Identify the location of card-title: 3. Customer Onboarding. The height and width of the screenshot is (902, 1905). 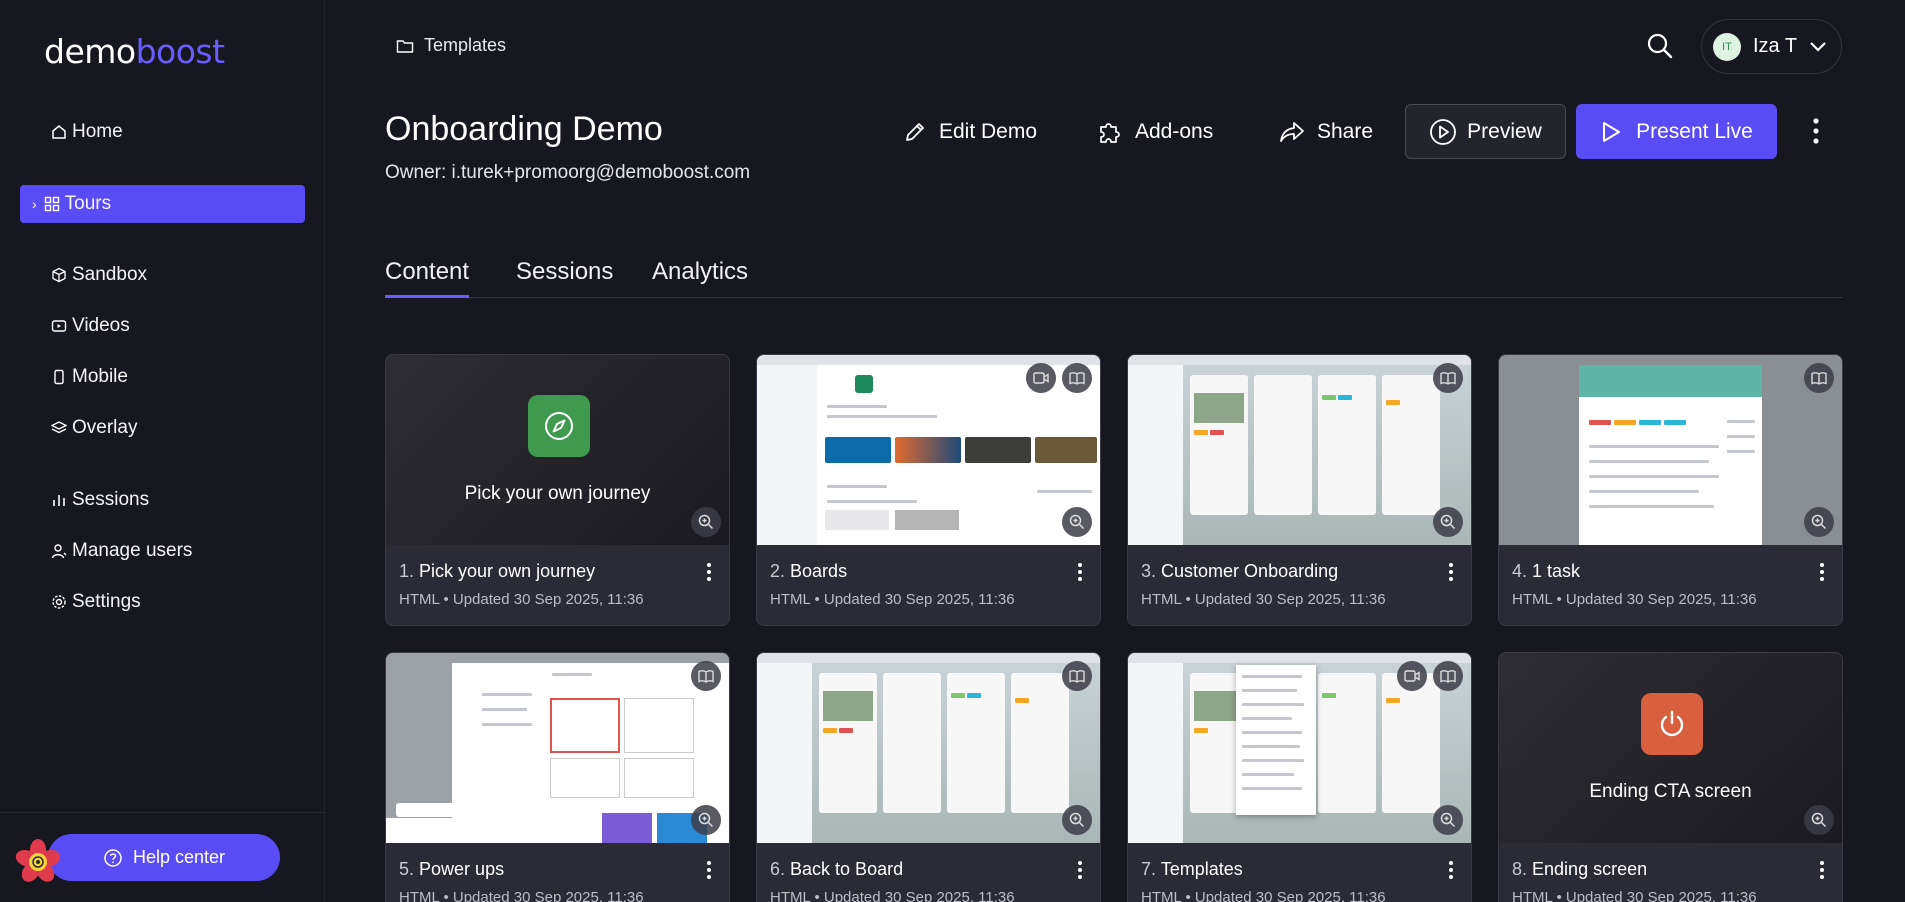
(1240, 571).